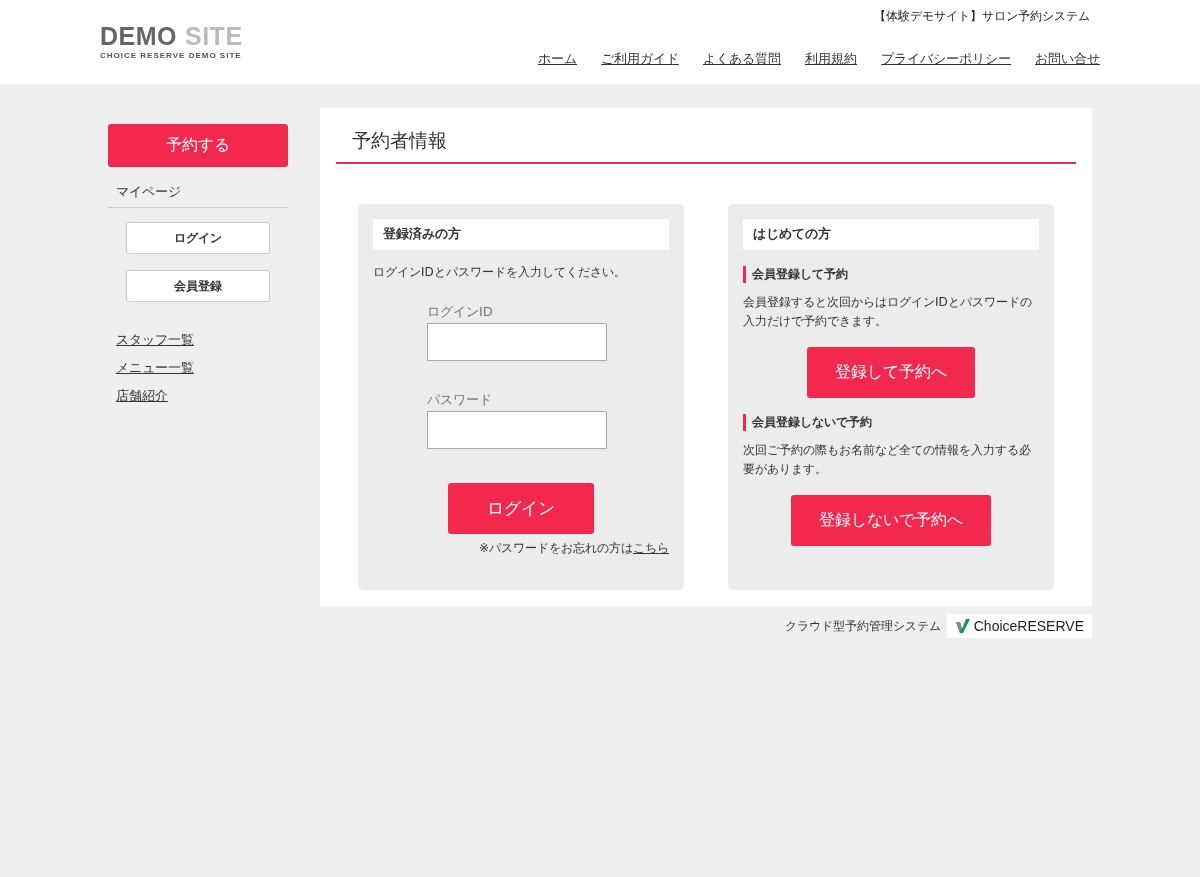 This screenshot has height=877, width=1200. What do you see at coordinates (891, 234) in the screenshot?
I see `panel-heading: はじめての方` at bounding box center [891, 234].